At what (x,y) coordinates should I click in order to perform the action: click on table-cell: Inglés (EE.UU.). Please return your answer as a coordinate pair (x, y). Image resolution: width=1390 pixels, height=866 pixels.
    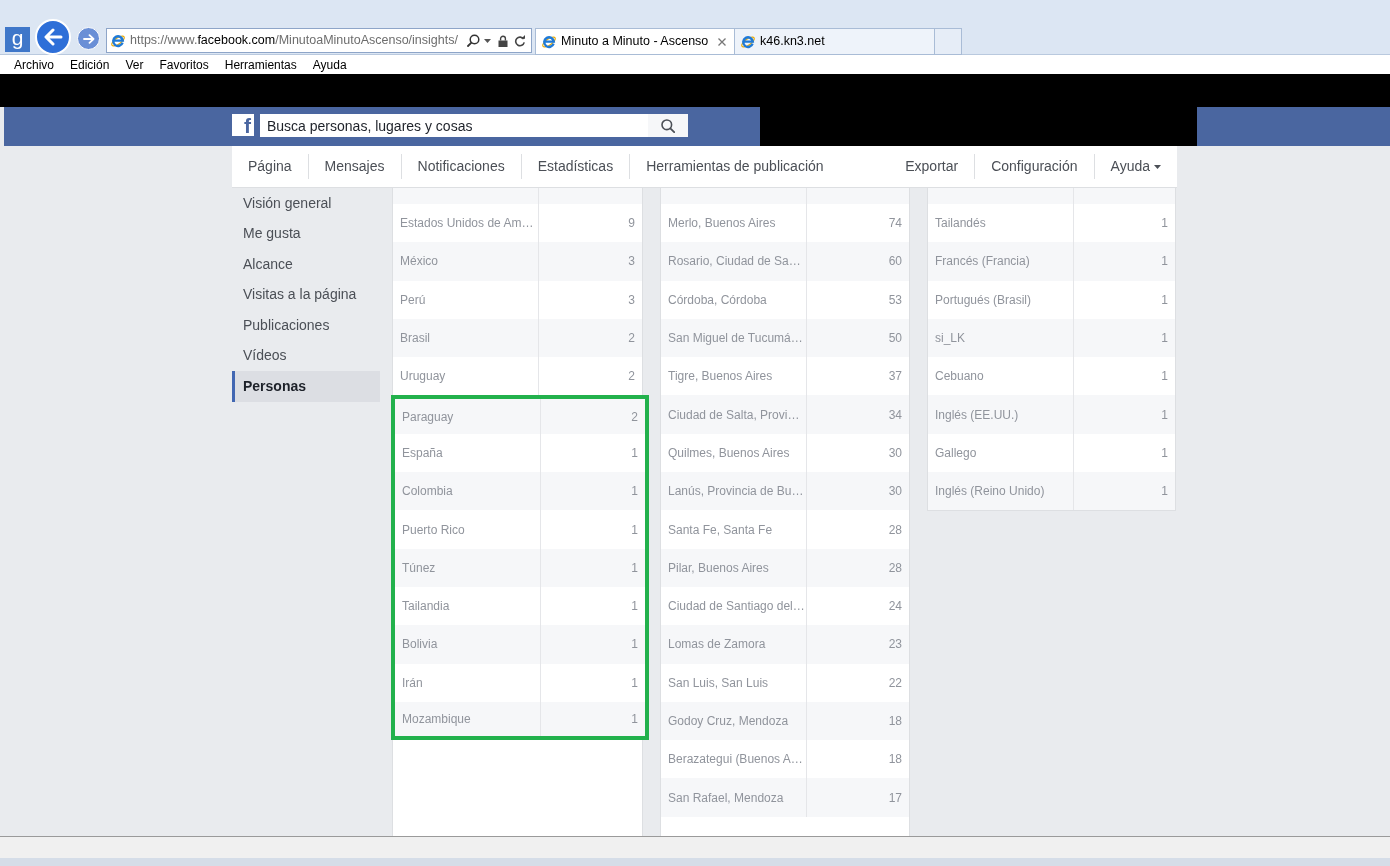
    Looking at the image, I should click on (1001, 414).